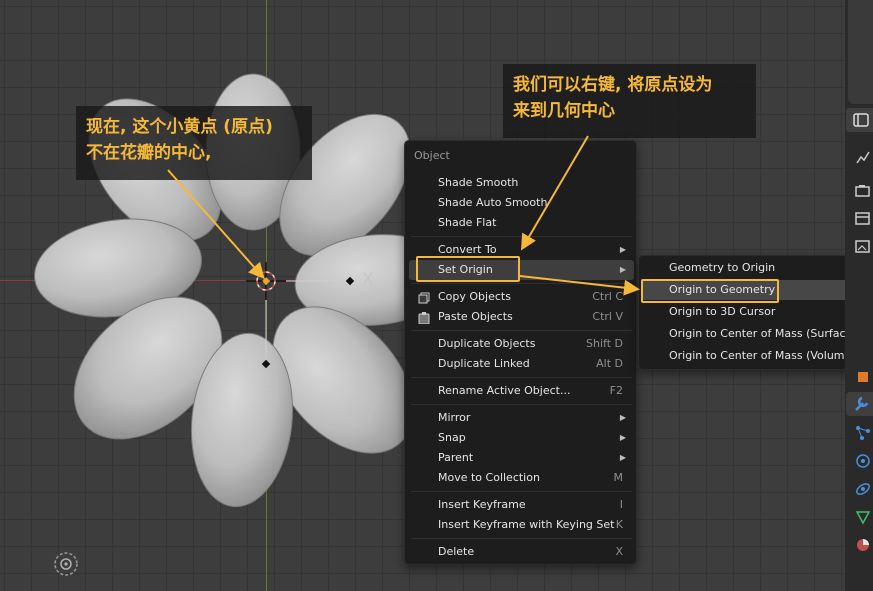 The image size is (873, 591). I want to click on menu-item-label: Set Origin, so click(465, 269).